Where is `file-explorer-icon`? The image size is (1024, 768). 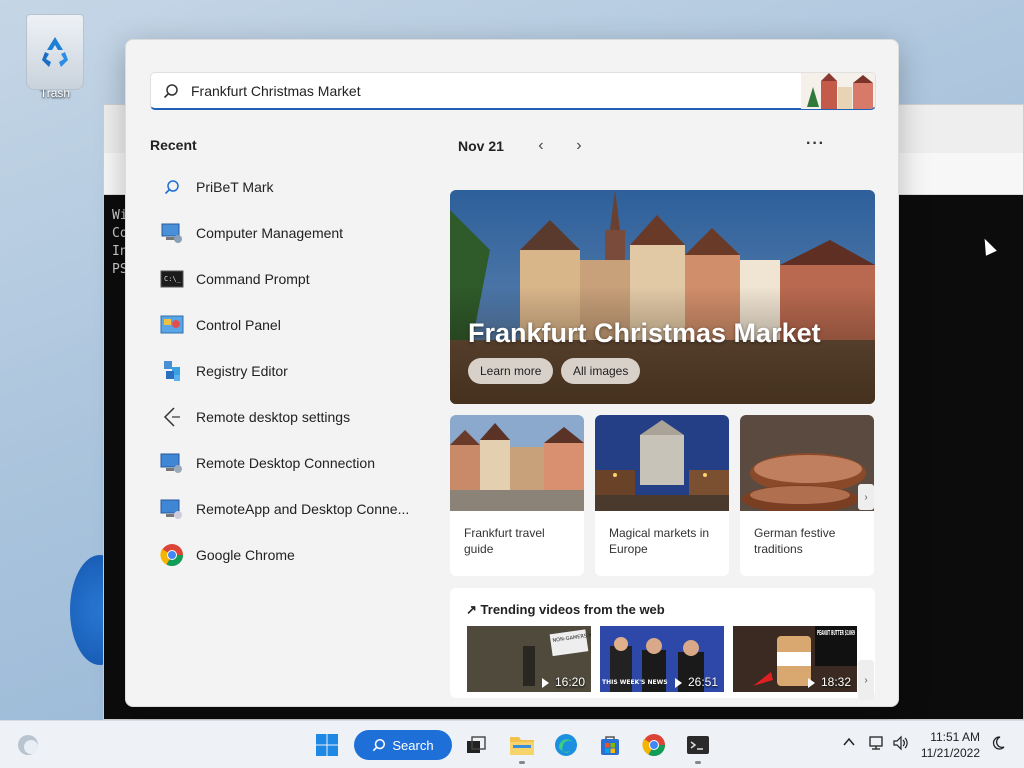
file-explorer-icon is located at coordinates (522, 745).